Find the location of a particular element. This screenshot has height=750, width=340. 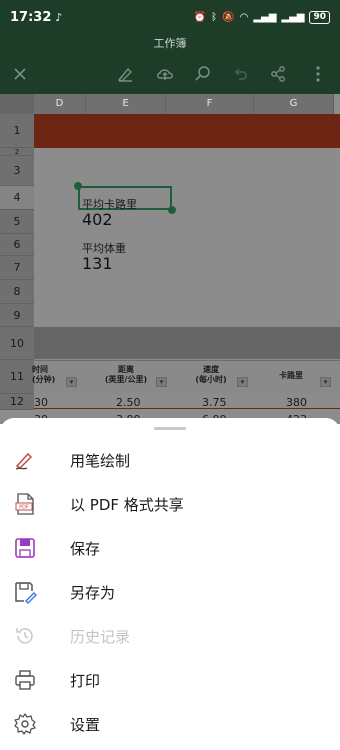

svg-text: PDF is located at coordinates (24, 508).